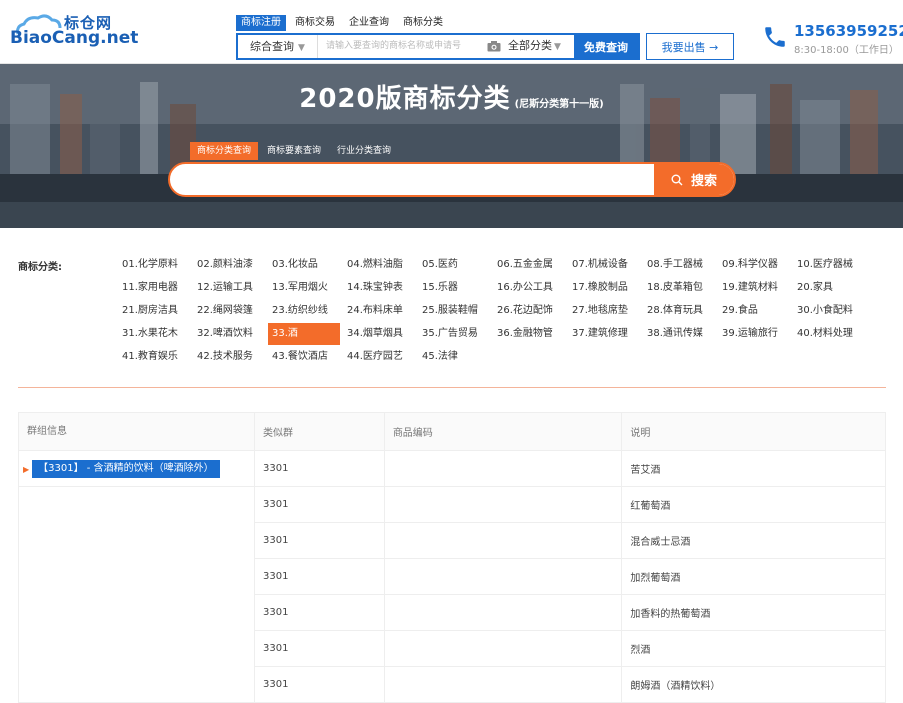 The width and height of the screenshot is (903, 703). Describe the element at coordinates (754, 311) in the screenshot. I see `category-item: 29.食品` at that location.